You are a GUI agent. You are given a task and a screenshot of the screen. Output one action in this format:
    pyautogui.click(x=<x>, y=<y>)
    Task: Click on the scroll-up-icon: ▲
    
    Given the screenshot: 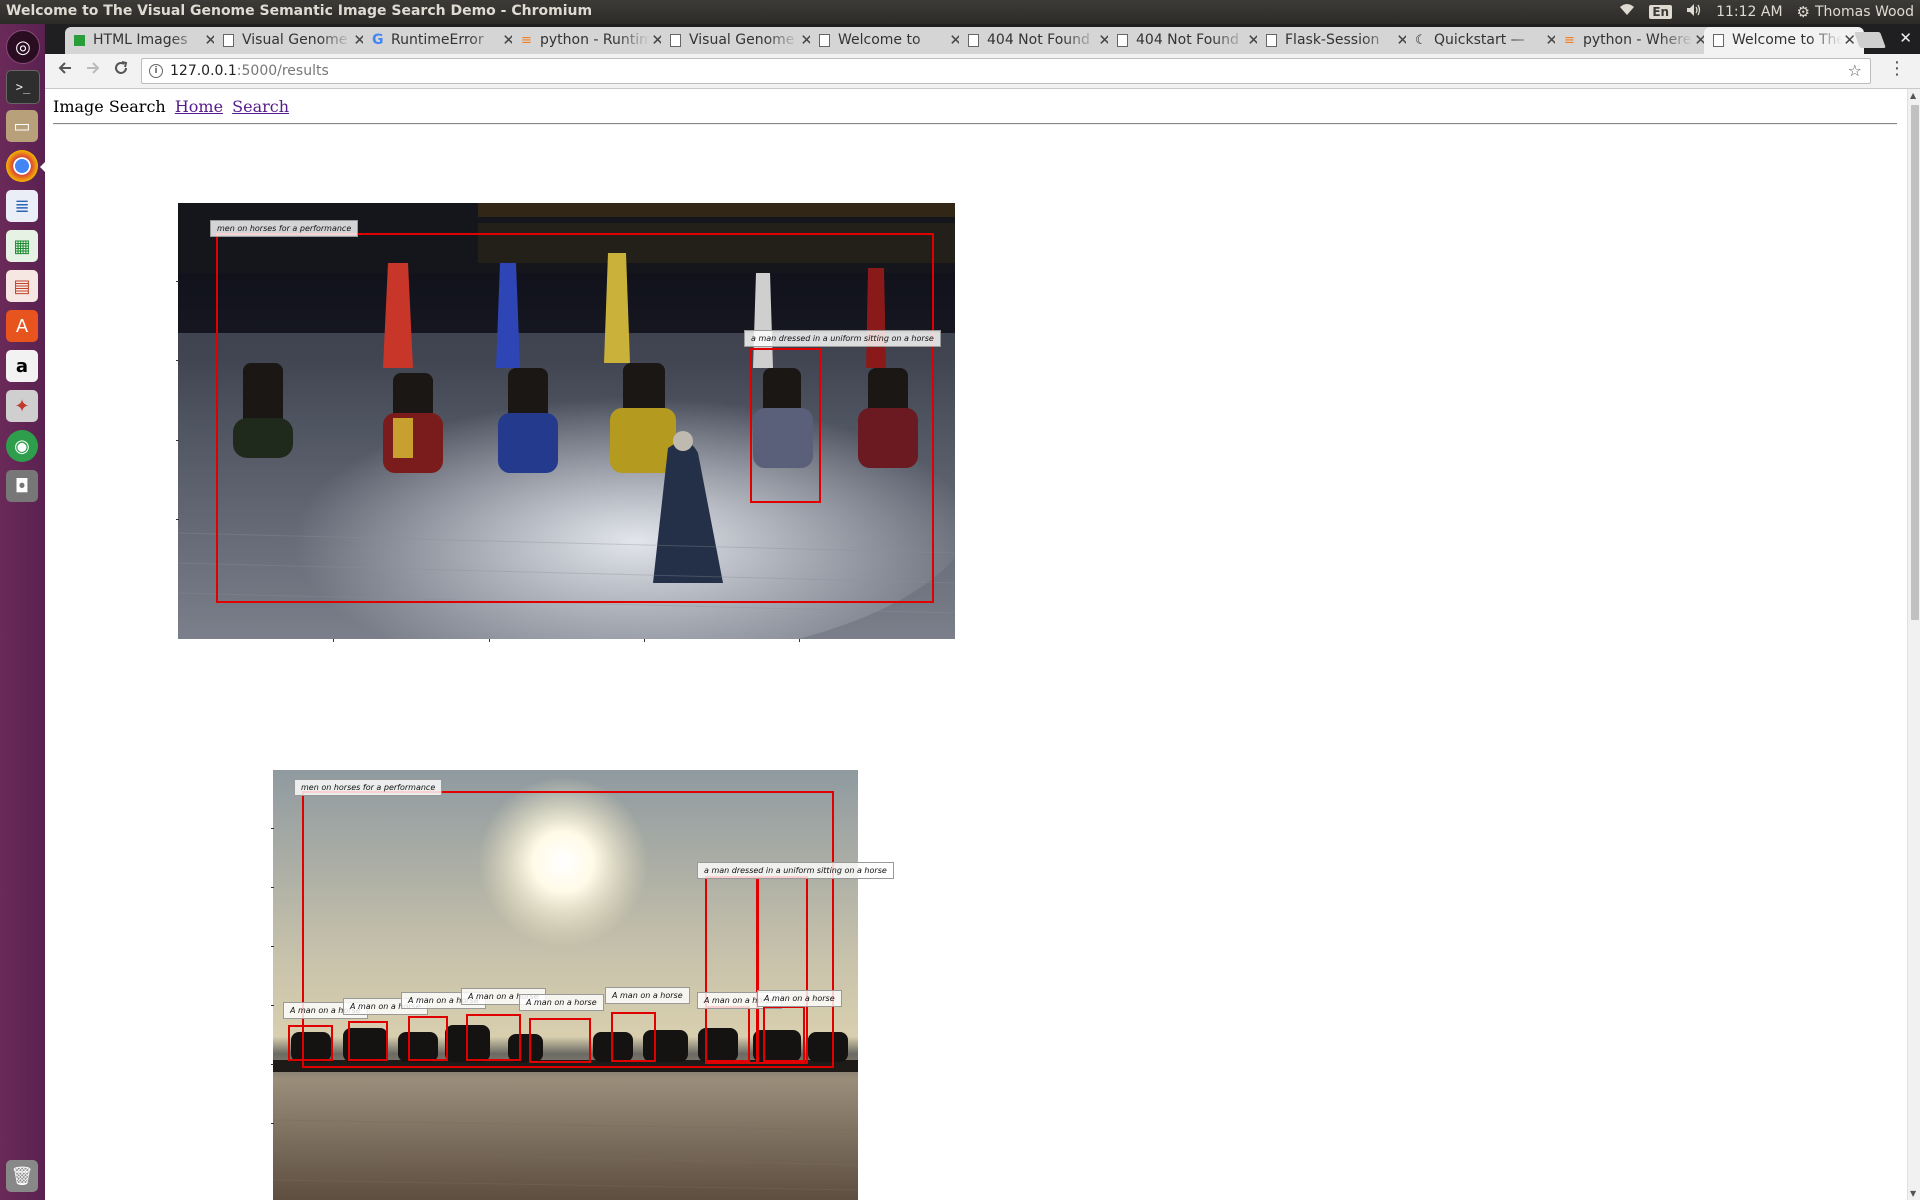 What is the action you would take?
    pyautogui.click(x=1913, y=95)
    